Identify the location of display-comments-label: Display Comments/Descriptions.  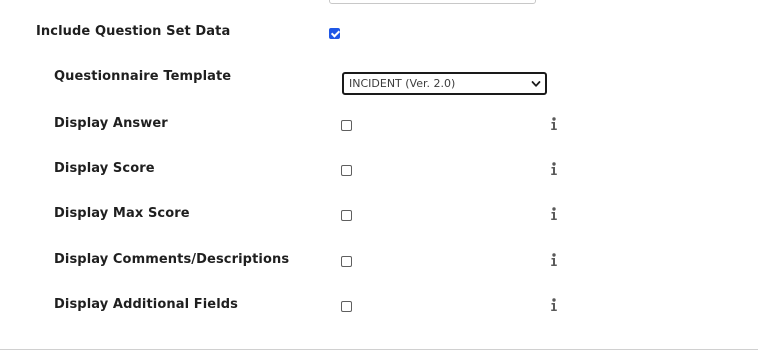
(172, 259).